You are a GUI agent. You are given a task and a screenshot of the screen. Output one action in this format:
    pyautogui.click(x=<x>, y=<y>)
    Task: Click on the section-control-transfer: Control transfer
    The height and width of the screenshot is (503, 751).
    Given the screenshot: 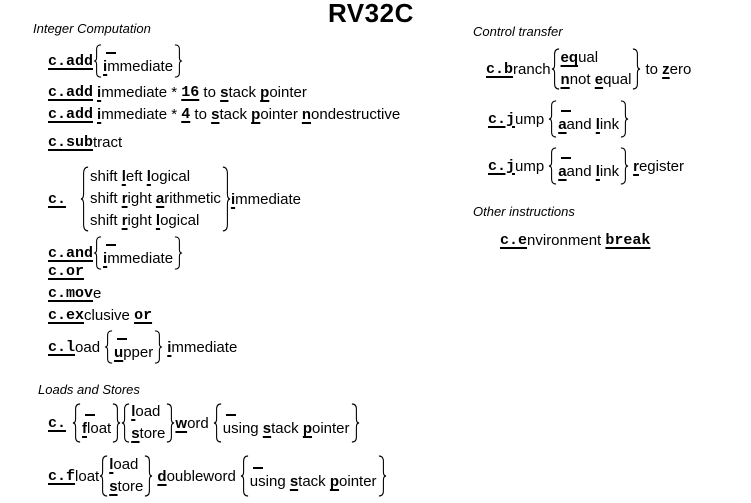 What is the action you would take?
    pyautogui.click(x=518, y=31)
    